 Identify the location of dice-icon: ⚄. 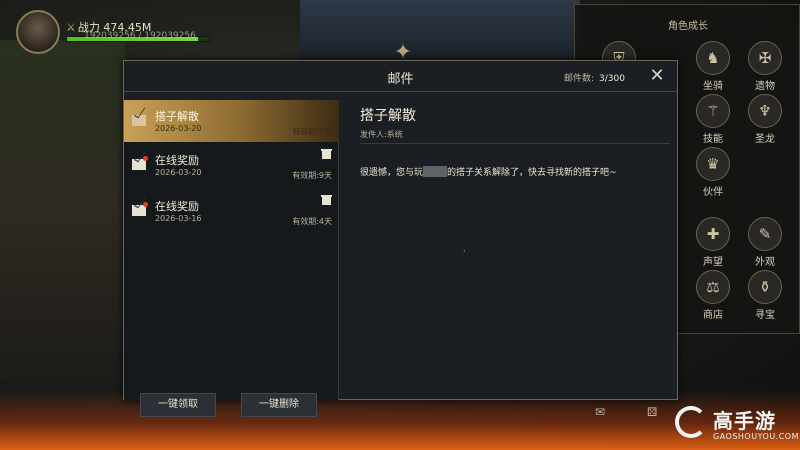
(652, 412).